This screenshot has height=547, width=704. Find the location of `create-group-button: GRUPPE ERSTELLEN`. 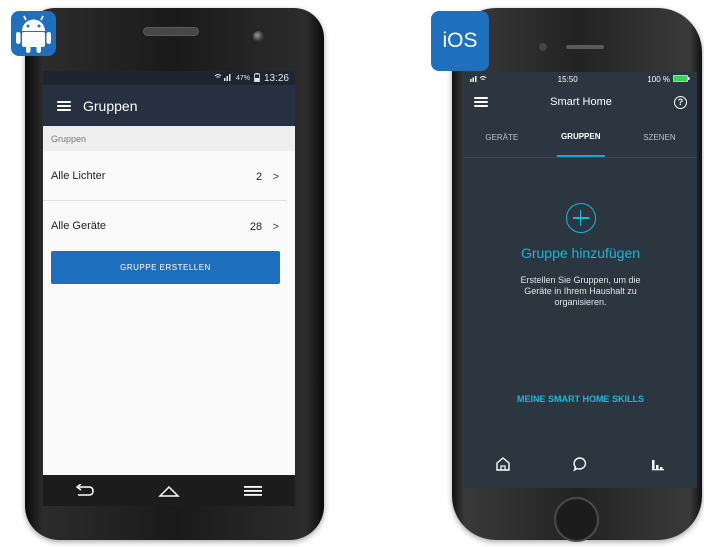

create-group-button: GRUPPE ERSTELLEN is located at coordinates (165, 267).